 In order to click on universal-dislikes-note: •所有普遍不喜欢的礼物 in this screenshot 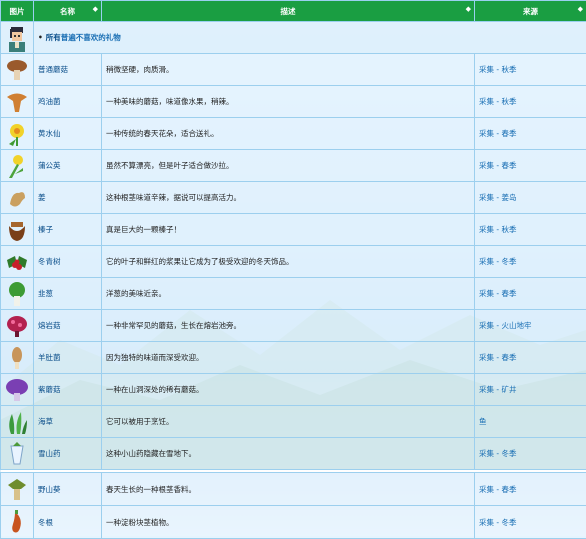, I will do `click(310, 38)`.